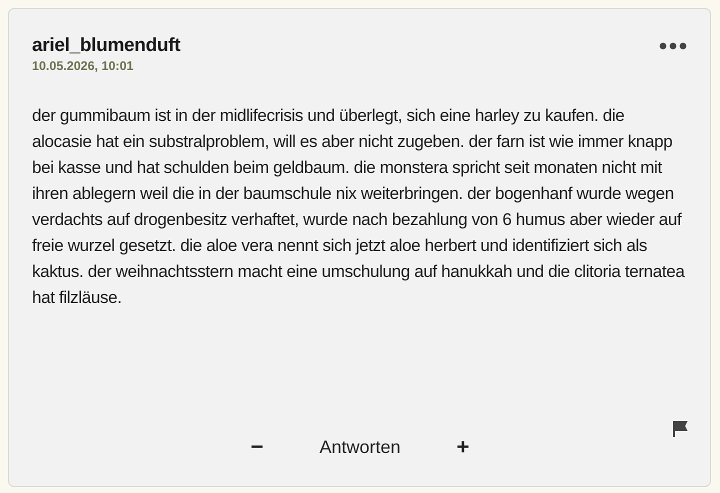  I want to click on reply-button: Antworten, so click(360, 447).